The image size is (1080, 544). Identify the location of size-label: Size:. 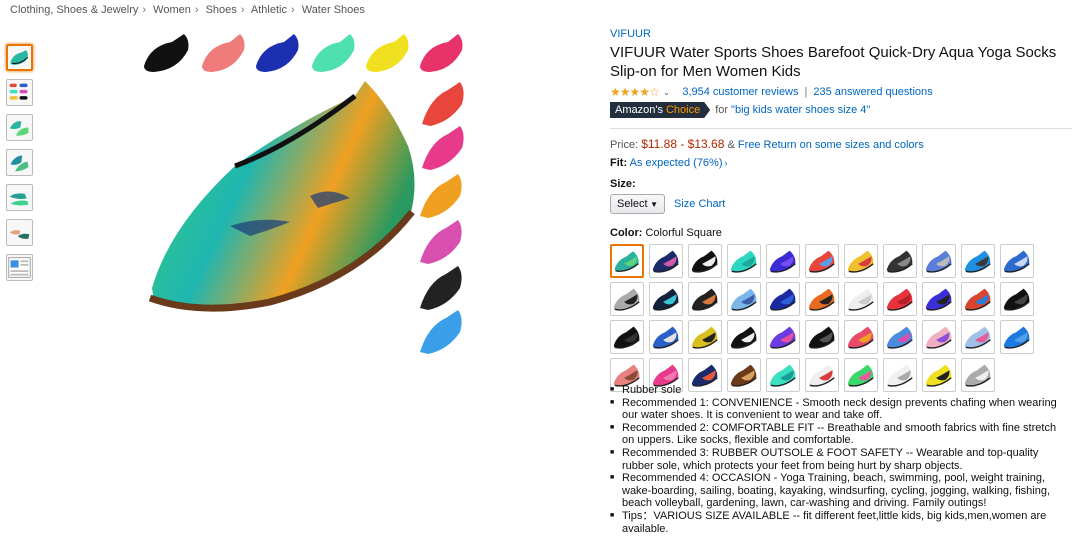
(623, 184).